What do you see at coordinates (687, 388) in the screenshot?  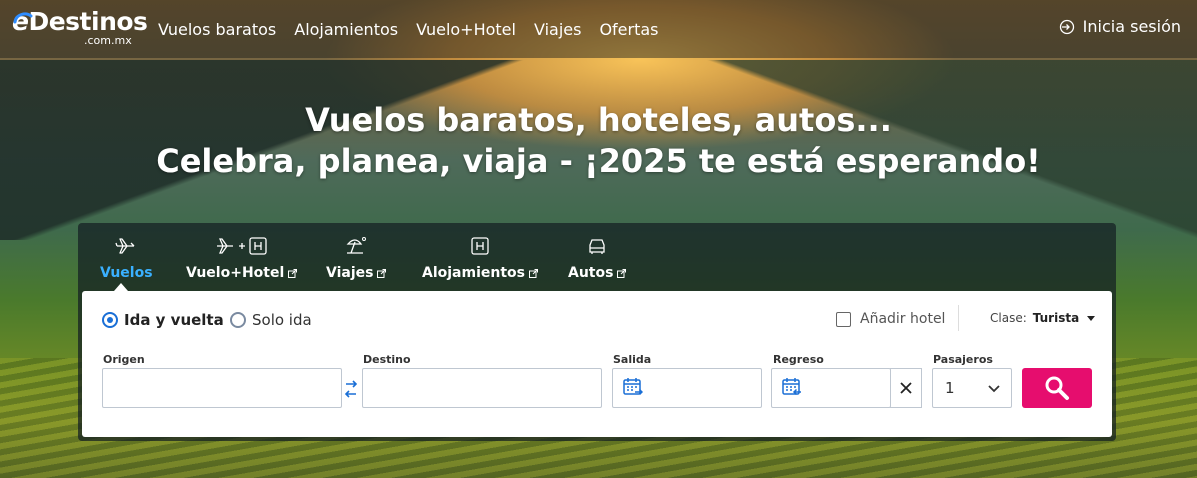 I see `salida-date-input` at bounding box center [687, 388].